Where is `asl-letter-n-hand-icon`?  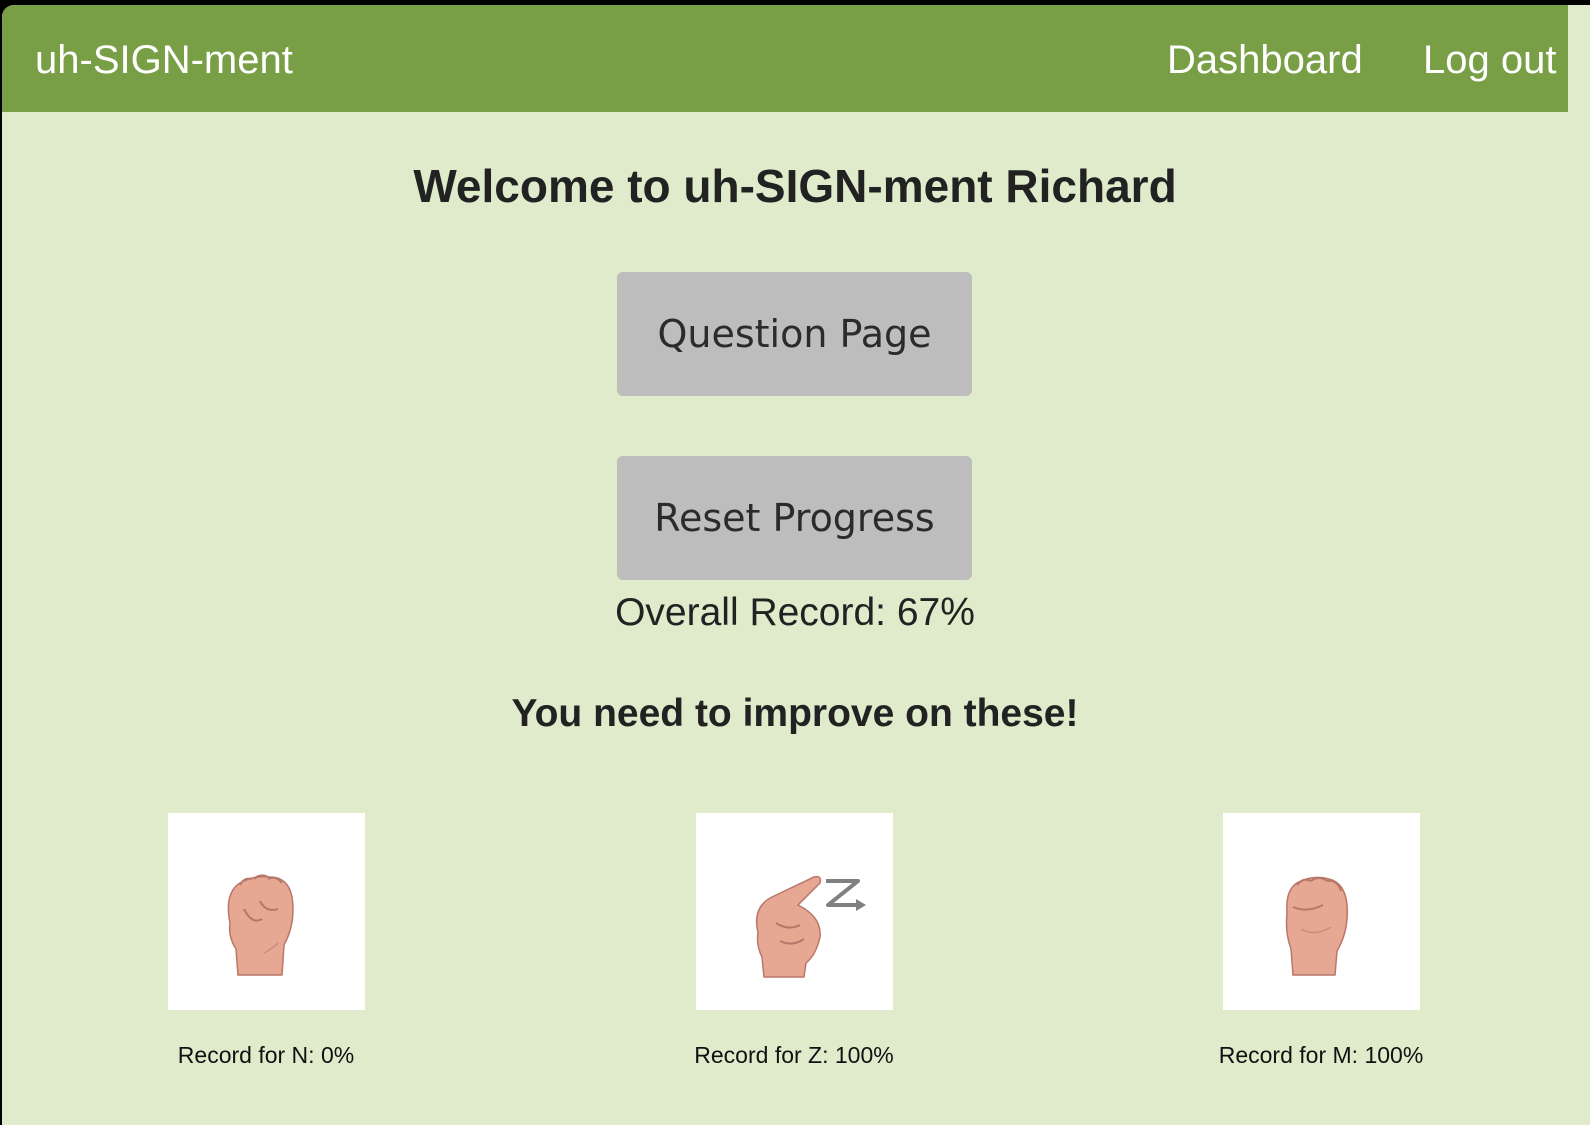 asl-letter-n-hand-icon is located at coordinates (266, 911).